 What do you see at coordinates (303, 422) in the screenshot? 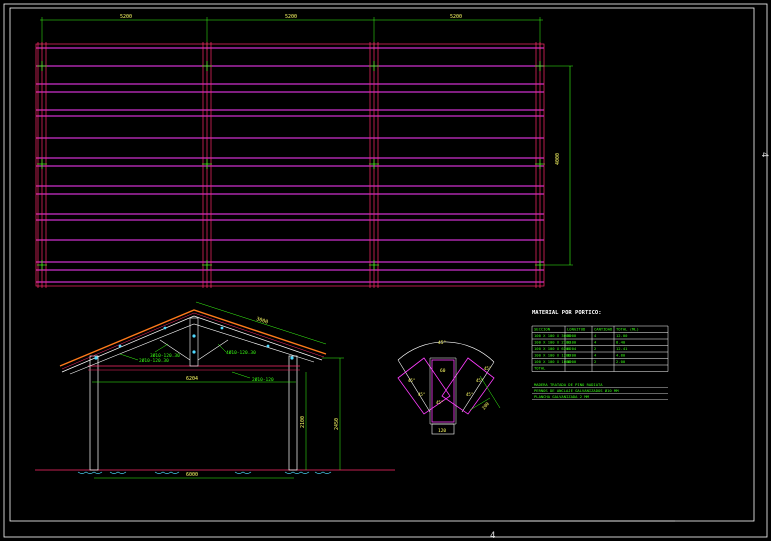
I see `post-dim: 2100` at bounding box center [303, 422].